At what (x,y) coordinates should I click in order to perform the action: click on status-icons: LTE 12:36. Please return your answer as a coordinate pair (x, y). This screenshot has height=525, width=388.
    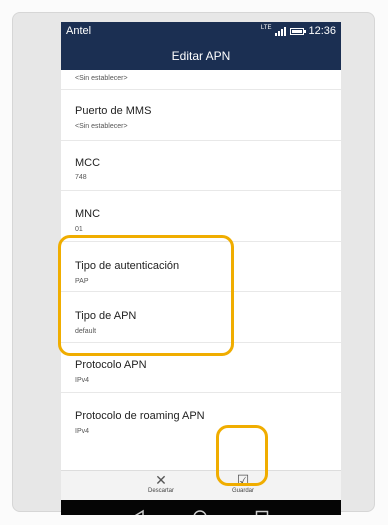
    Looking at the image, I should click on (298, 31).